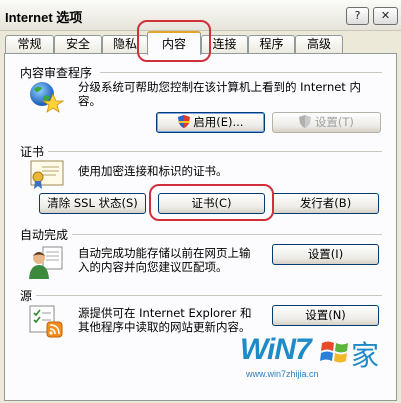 The image size is (401, 403). I want to click on autocomplete-user-icon, so click(46, 262).